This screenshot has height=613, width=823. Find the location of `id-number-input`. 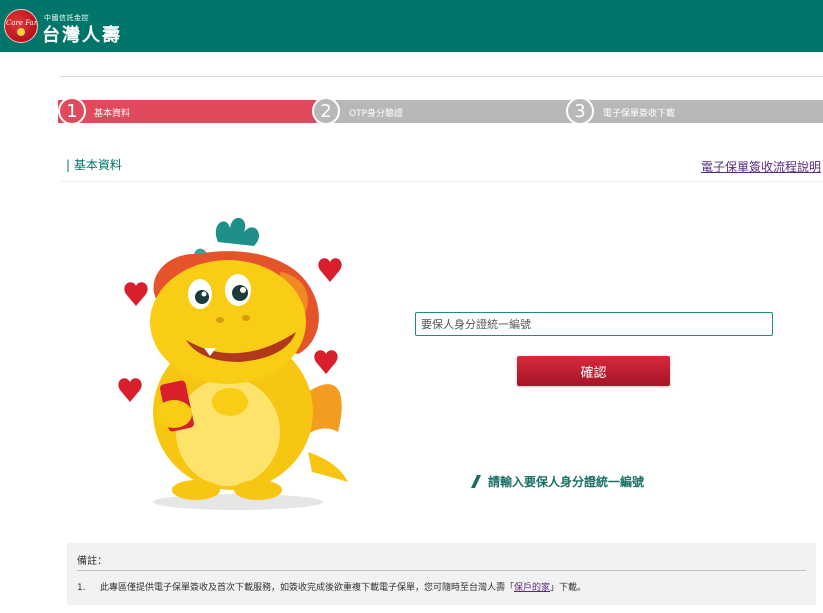

id-number-input is located at coordinates (594, 324).